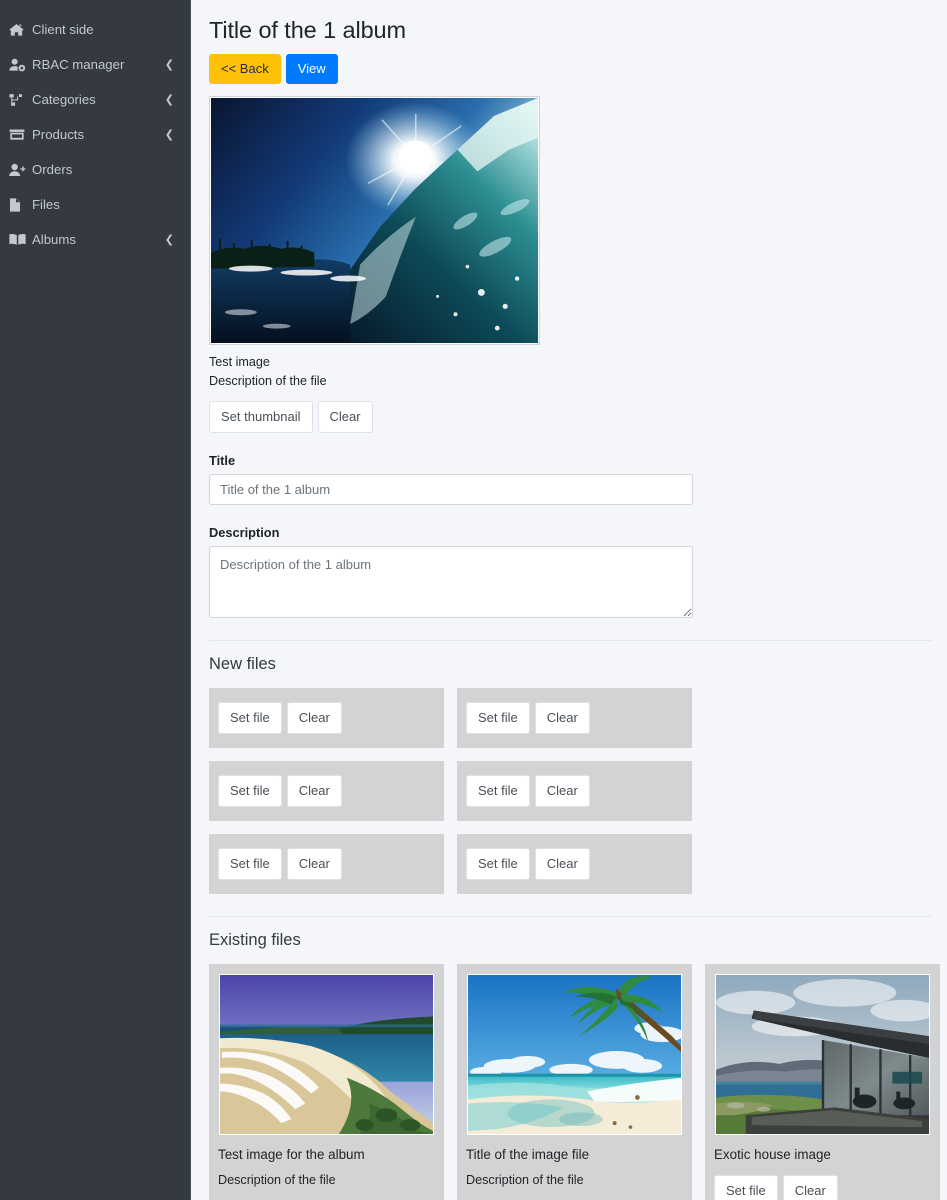 The image size is (947, 1200). I want to click on sidebar-item-albums: Albums ❮, so click(95, 239).